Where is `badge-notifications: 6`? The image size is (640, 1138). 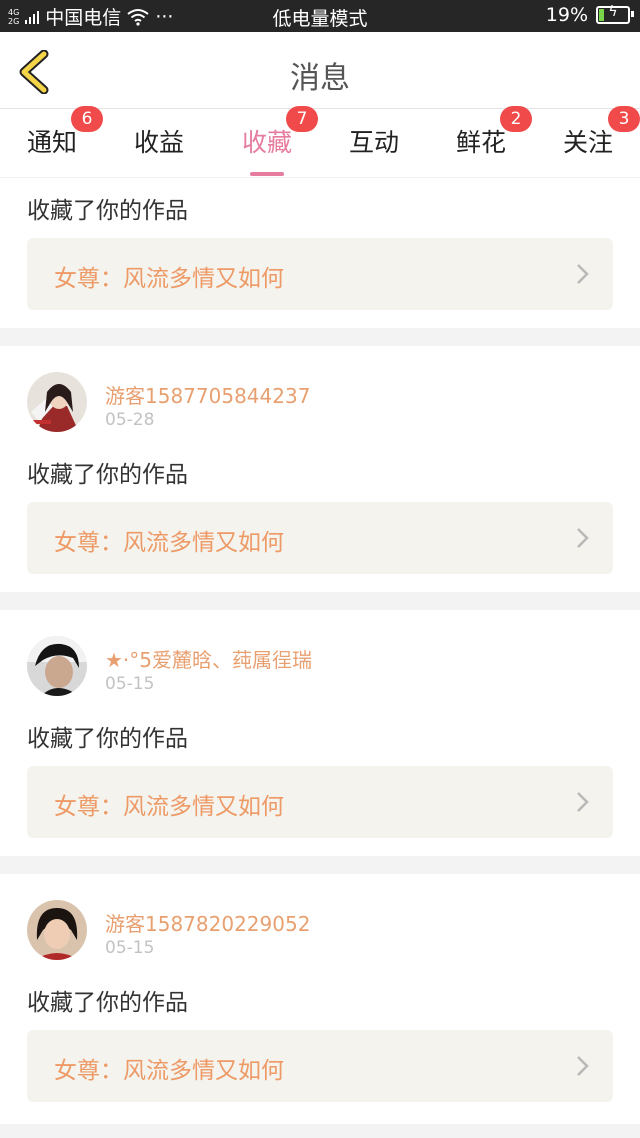 badge-notifications: 6 is located at coordinates (87, 119).